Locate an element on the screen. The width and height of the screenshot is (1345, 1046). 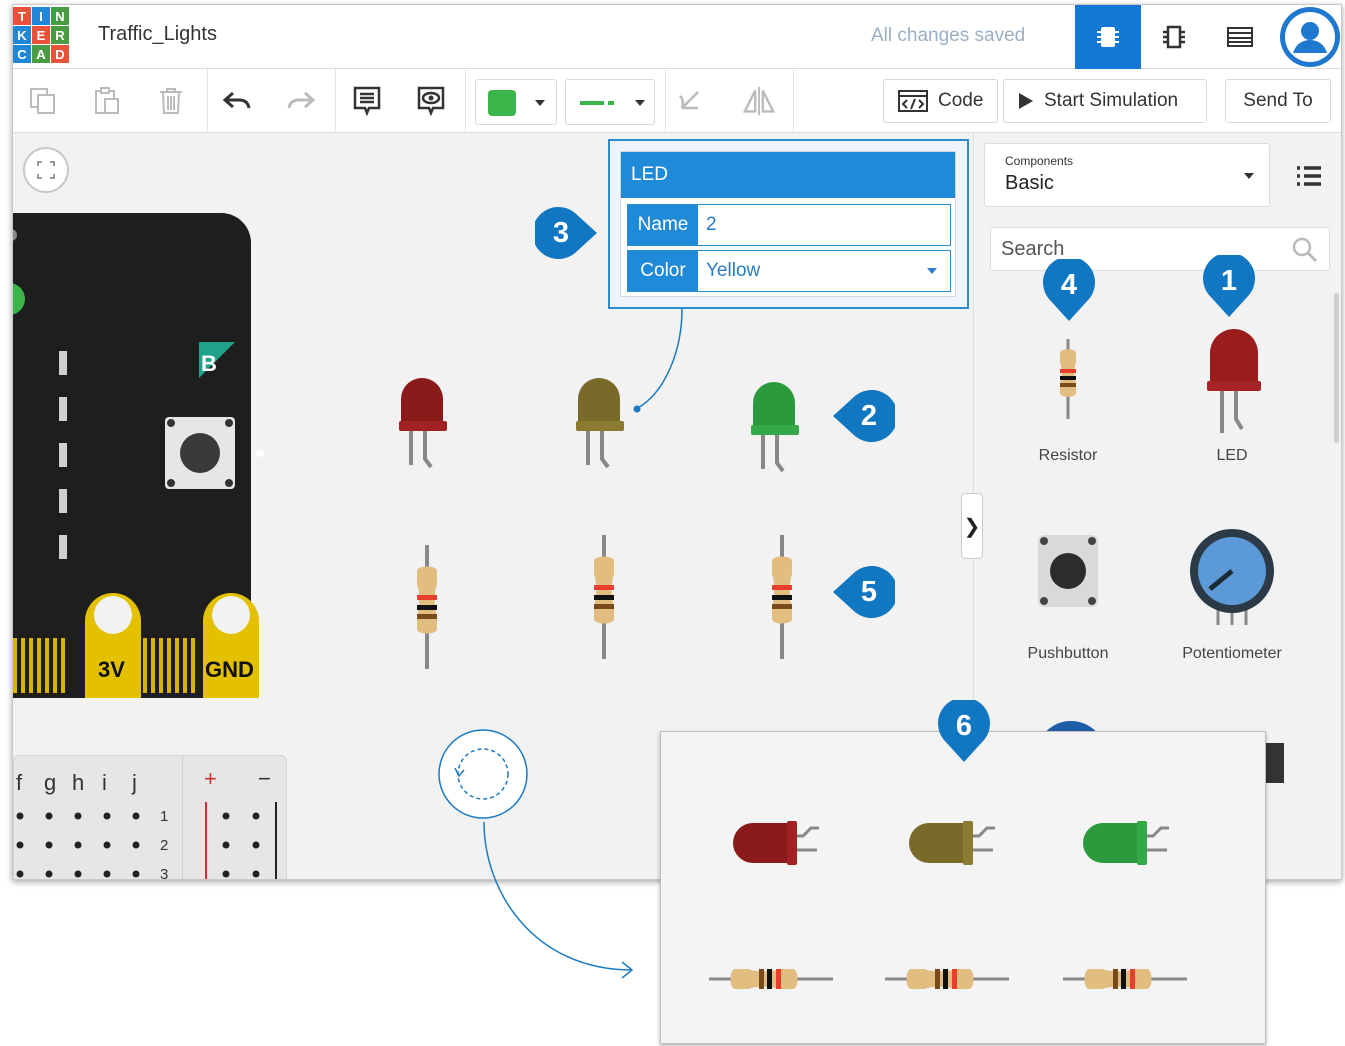
notes-visibility-icon is located at coordinates (431, 101).